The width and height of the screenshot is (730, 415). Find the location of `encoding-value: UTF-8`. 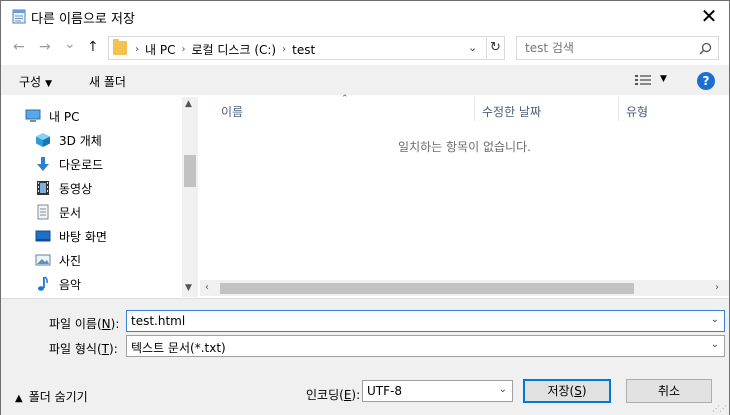

encoding-value: UTF-8 is located at coordinates (384, 391).